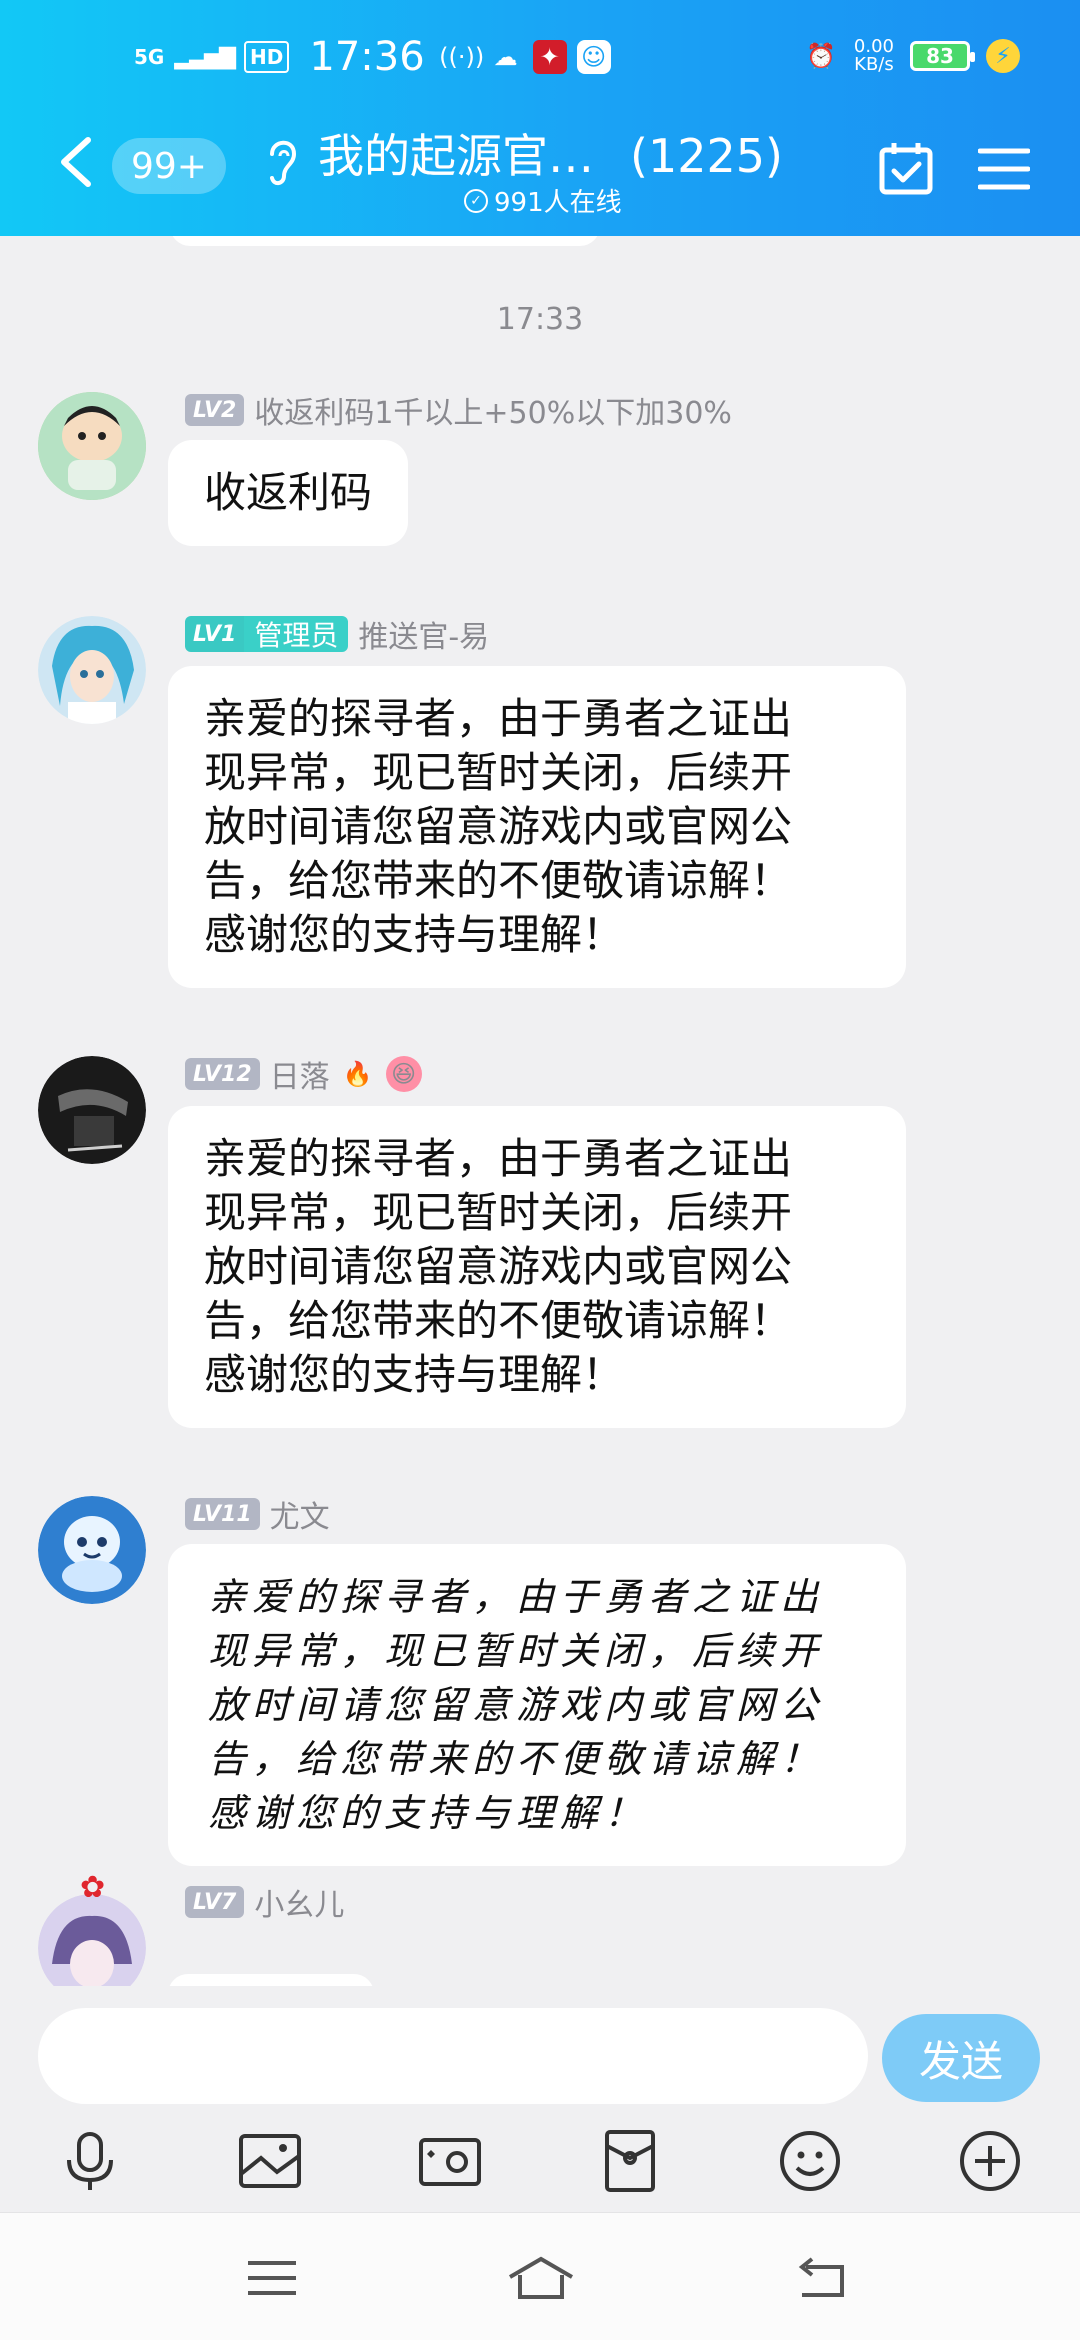 The image size is (1080, 2340). I want to click on sender-name: 尤文, so click(300, 1514).